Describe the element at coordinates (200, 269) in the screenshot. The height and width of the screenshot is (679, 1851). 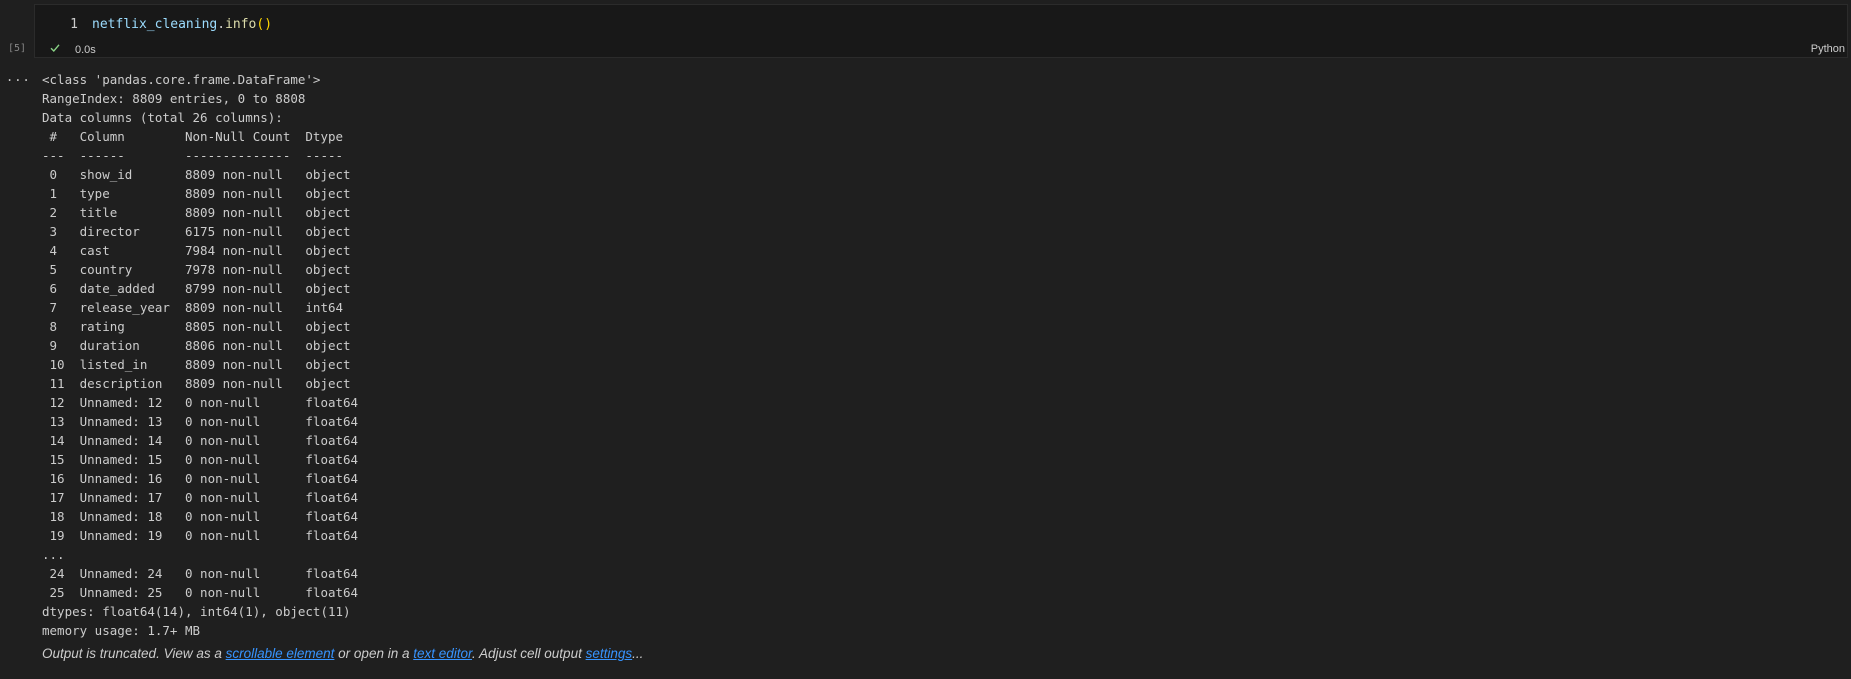
I see `output-line: 5 country 7978 non-null object` at that location.